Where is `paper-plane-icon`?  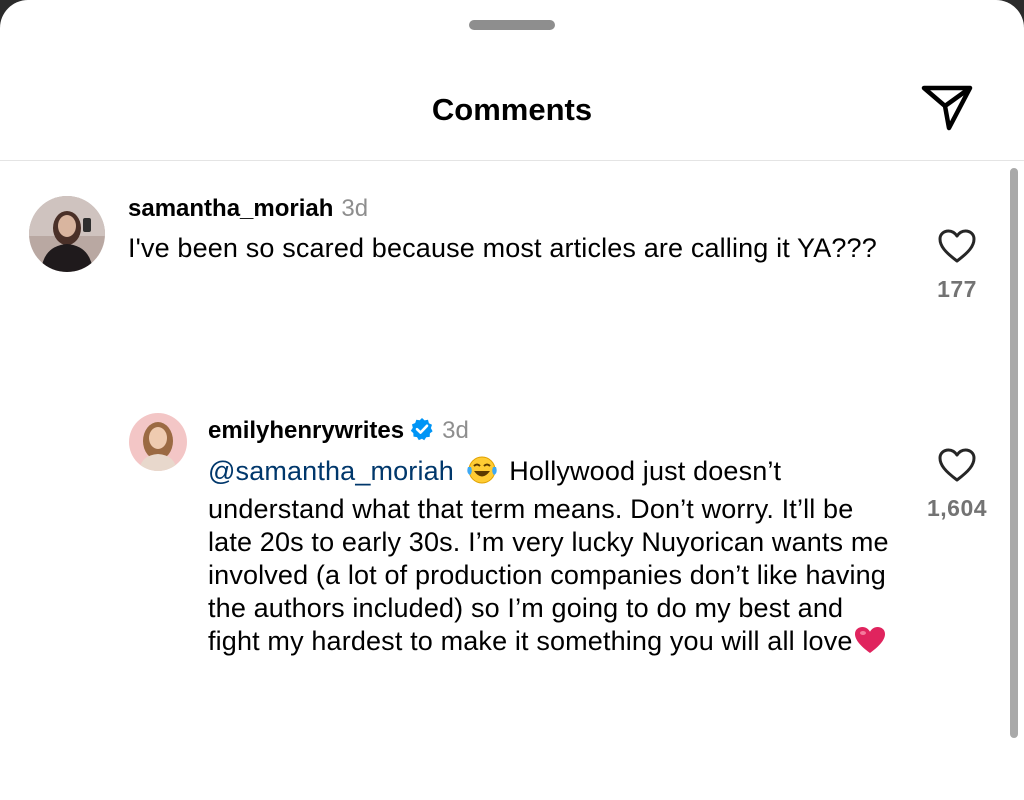 paper-plane-icon is located at coordinates (948, 108).